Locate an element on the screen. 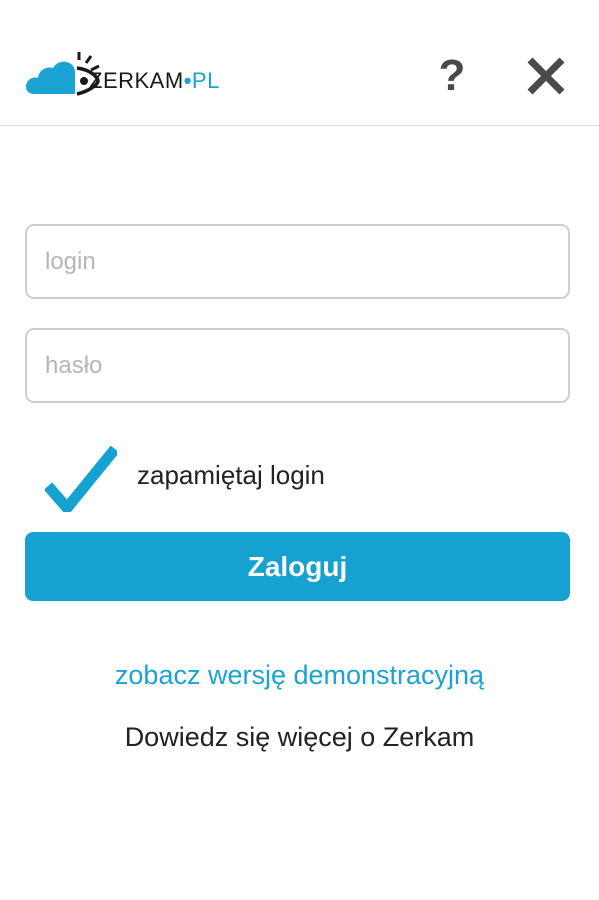  remember-login-checkbox: zapamiętaj login is located at coordinates (245, 479).